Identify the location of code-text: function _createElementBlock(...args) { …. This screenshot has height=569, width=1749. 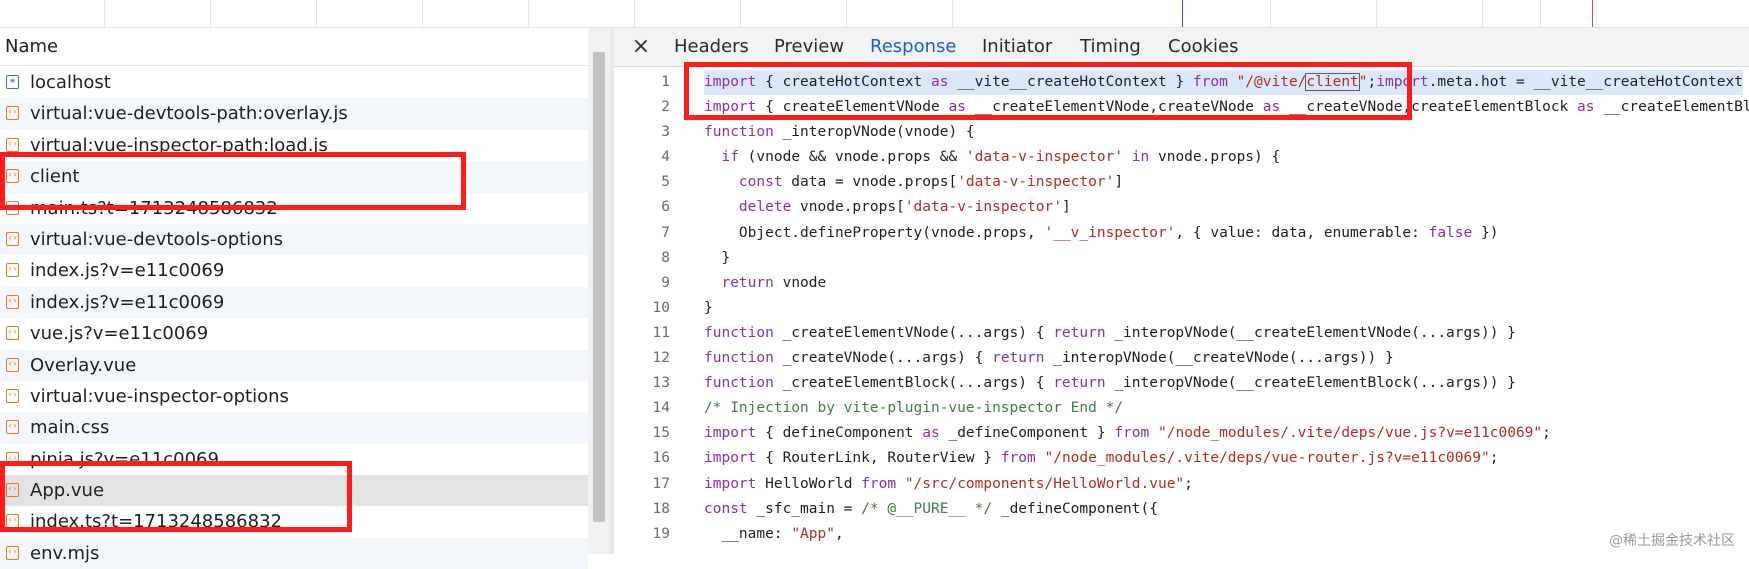
(1110, 383).